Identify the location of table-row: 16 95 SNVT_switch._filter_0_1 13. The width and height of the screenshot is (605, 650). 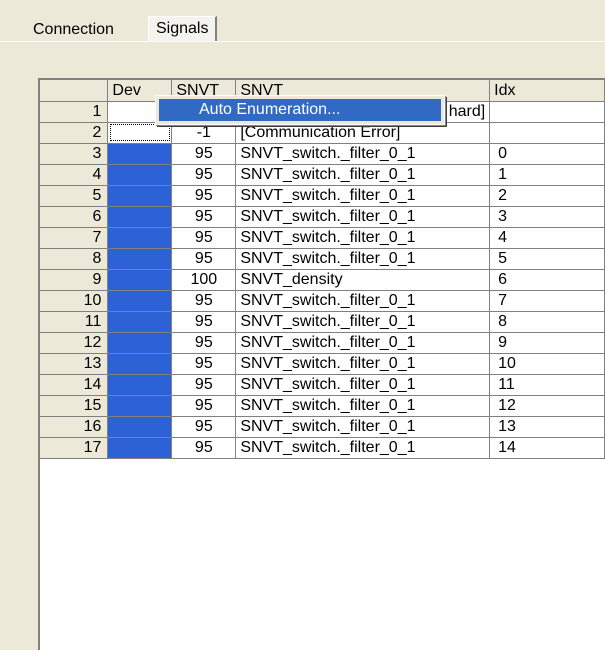
(322, 427).